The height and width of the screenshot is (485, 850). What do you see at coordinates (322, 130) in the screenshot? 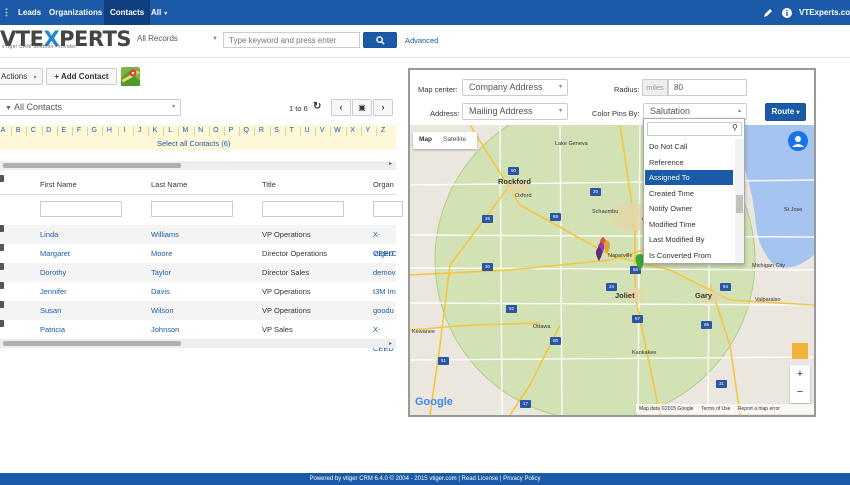
I see `alphabet-letter-v: V` at bounding box center [322, 130].